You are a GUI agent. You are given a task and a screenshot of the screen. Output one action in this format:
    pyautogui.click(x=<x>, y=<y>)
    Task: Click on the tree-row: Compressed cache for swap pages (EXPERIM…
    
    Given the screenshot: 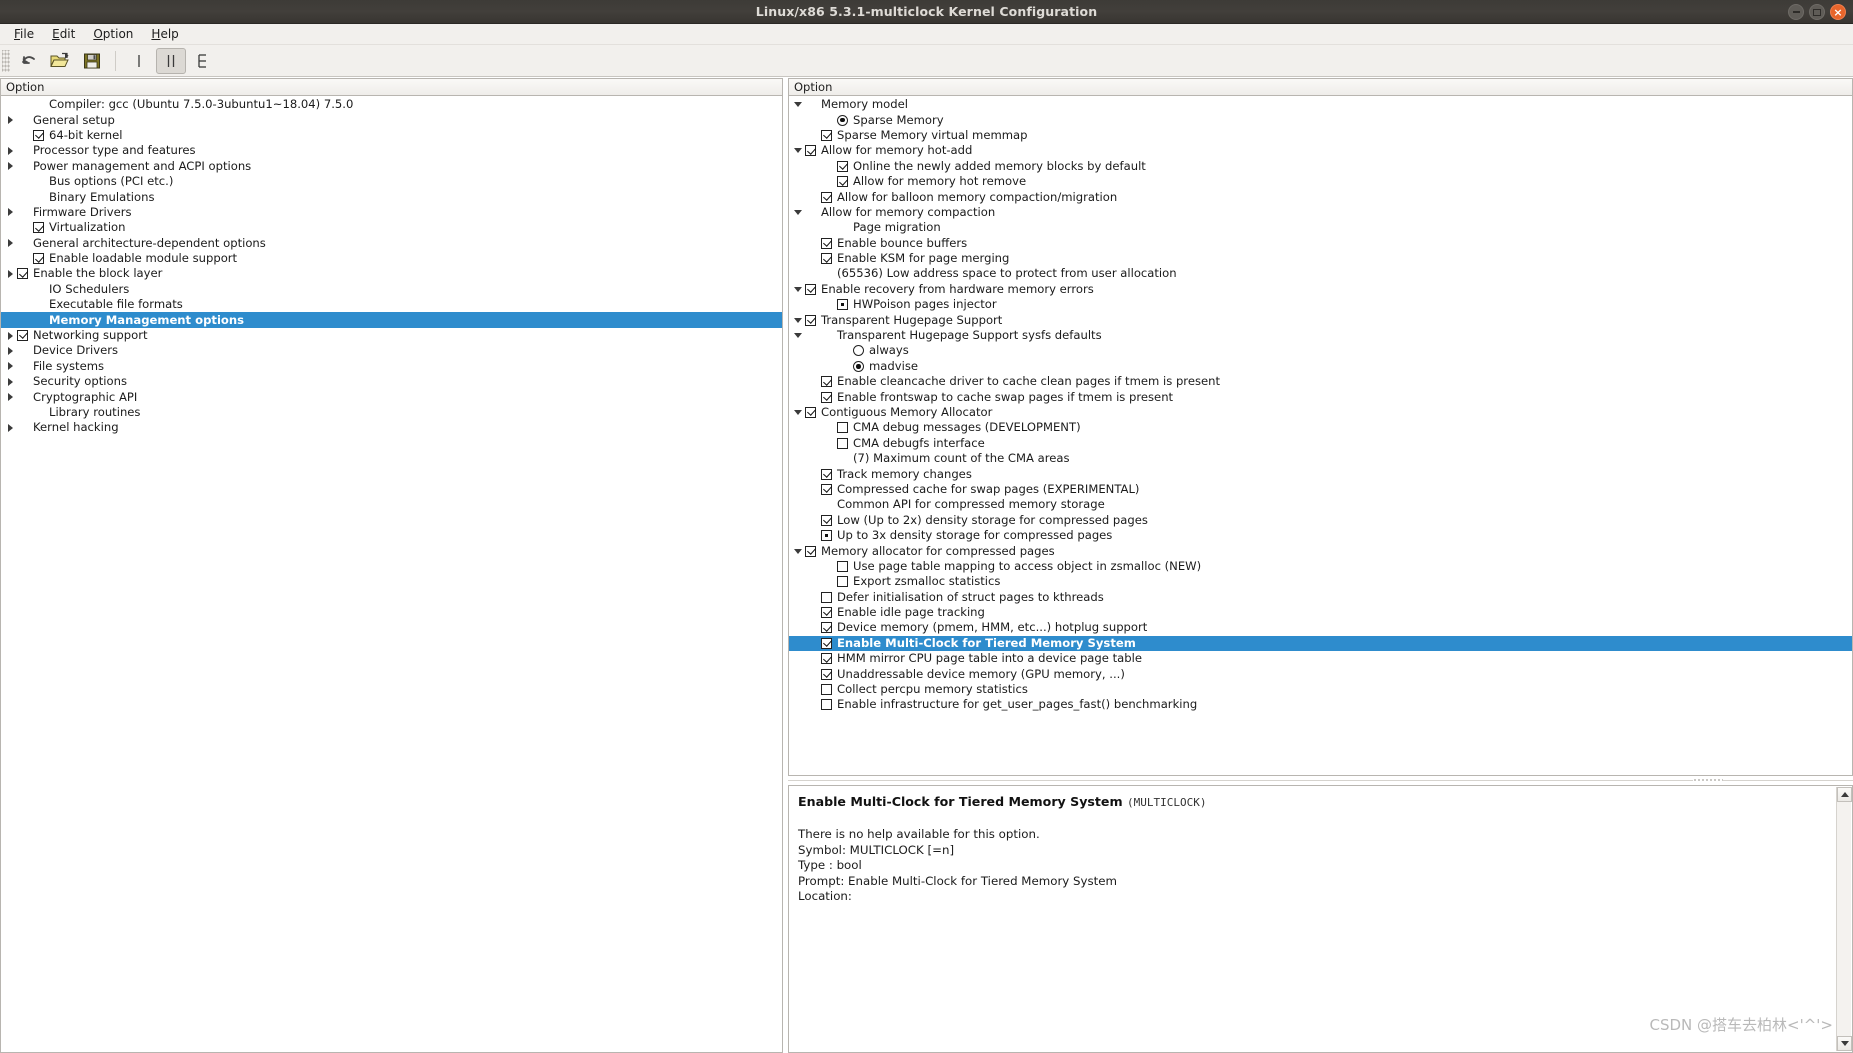 What is the action you would take?
    pyautogui.click(x=1320, y=489)
    